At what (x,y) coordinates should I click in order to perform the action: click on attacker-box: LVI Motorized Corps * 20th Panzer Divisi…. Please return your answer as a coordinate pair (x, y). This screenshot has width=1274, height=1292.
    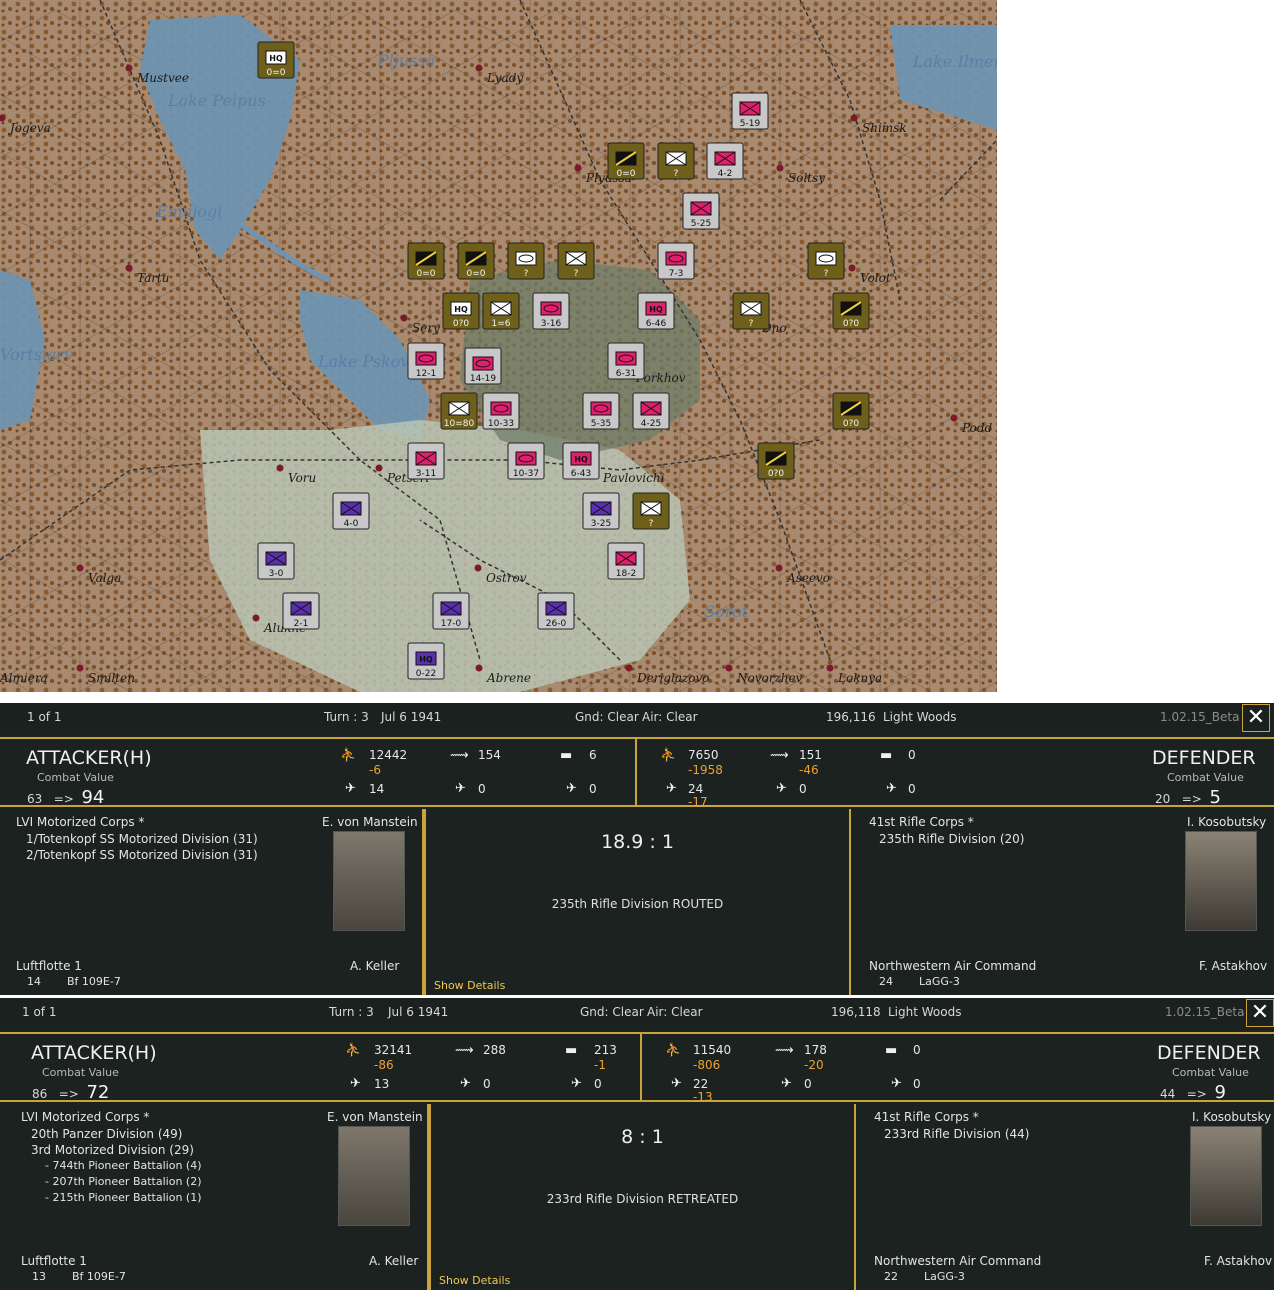
    Looking at the image, I should click on (214, 1197).